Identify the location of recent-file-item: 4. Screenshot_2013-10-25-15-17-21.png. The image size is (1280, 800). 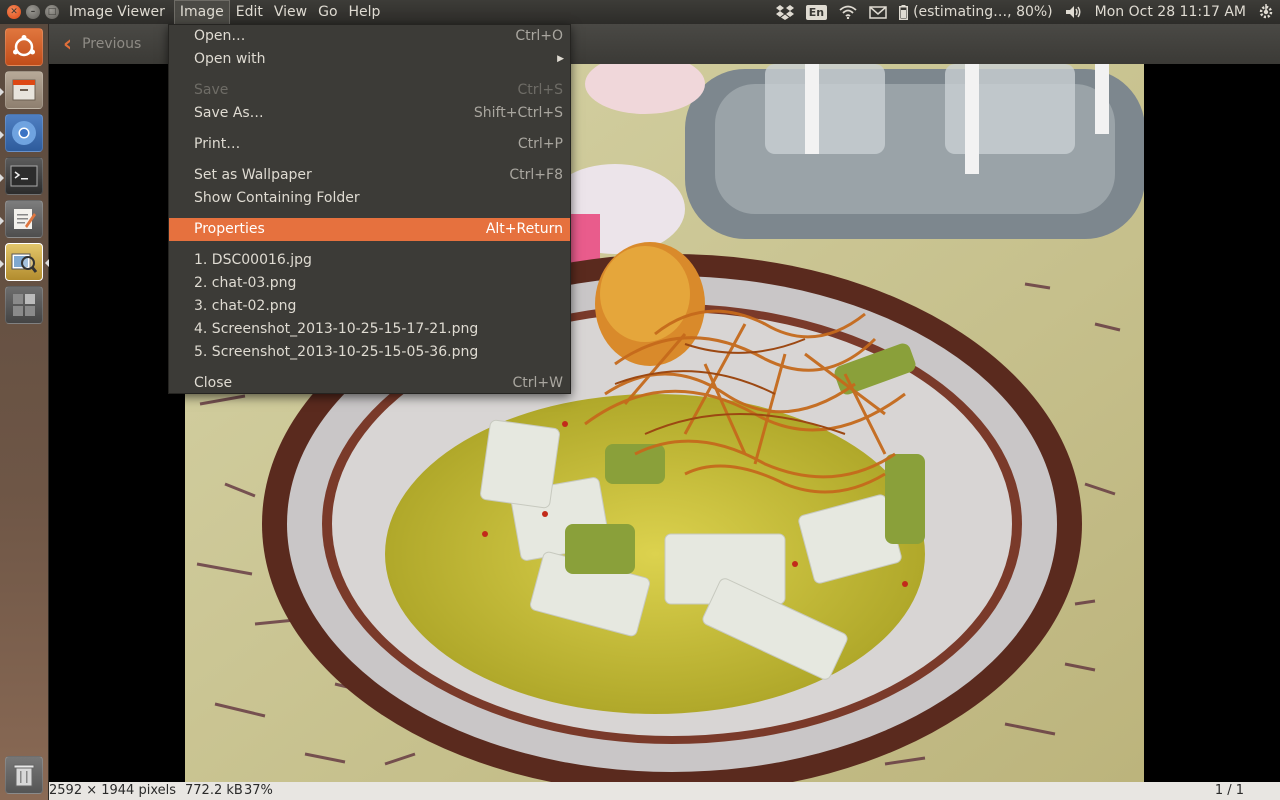
(369, 329).